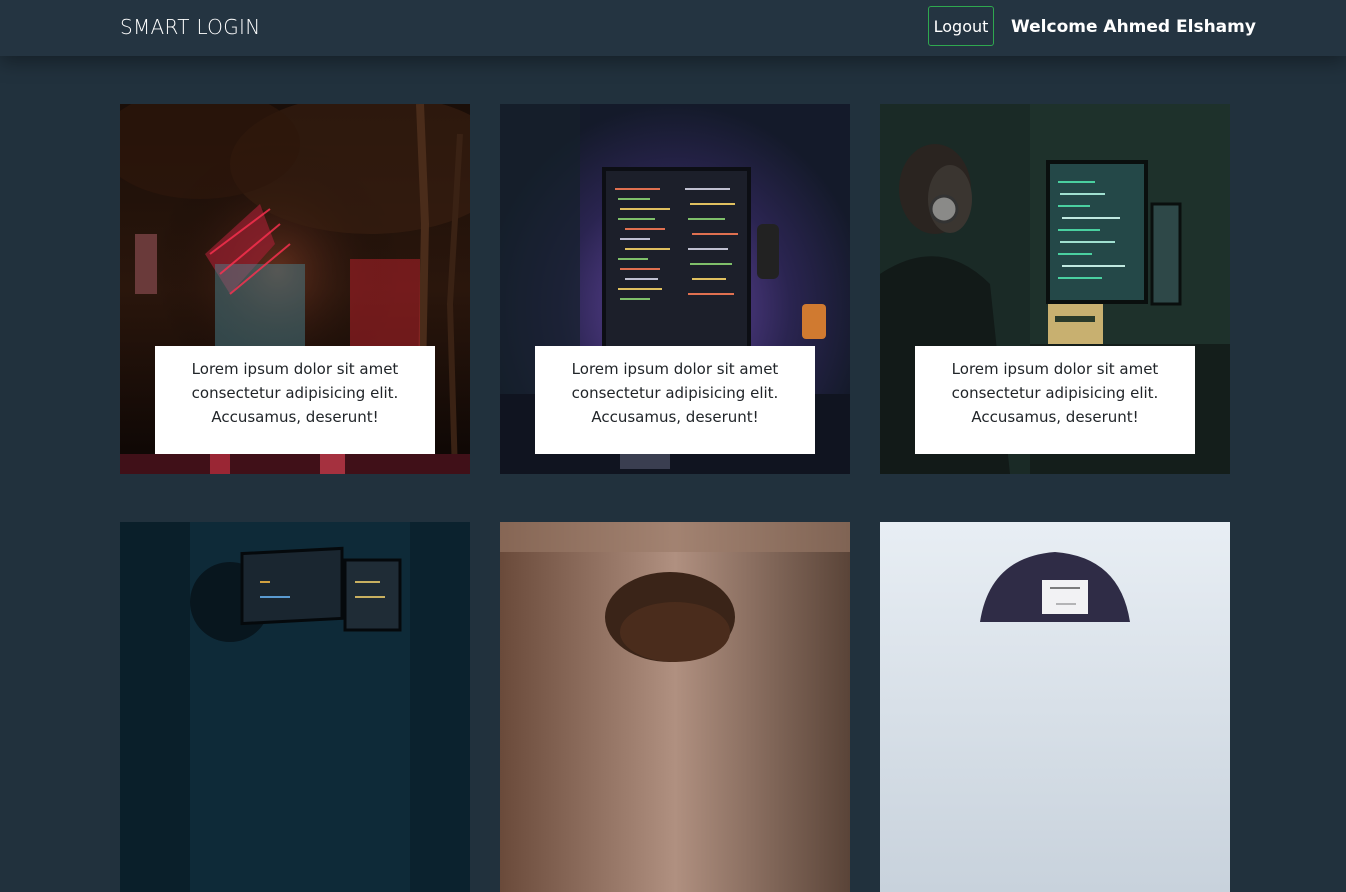  I want to click on logout-button: Logout, so click(961, 26).